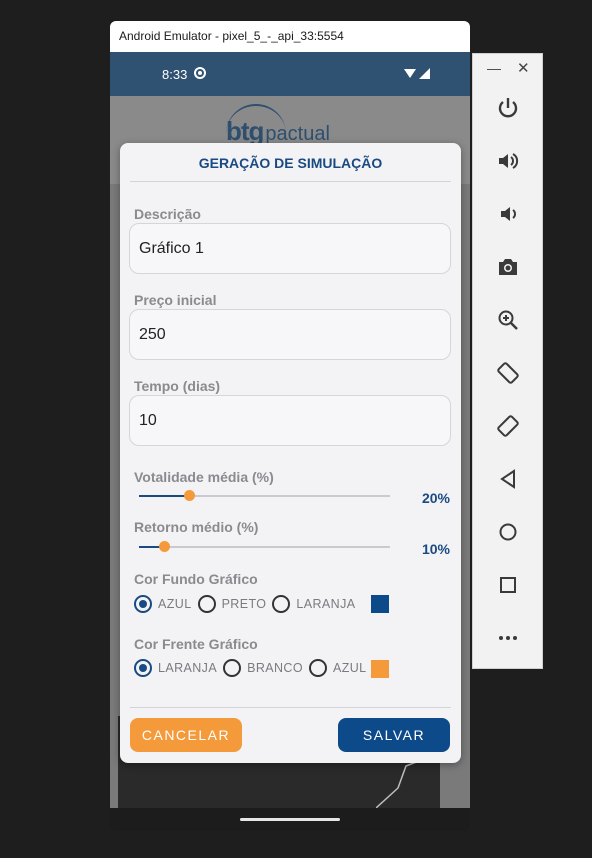 The width and height of the screenshot is (592, 858). I want to click on emulator-side-panel: — ✕, so click(507, 361).